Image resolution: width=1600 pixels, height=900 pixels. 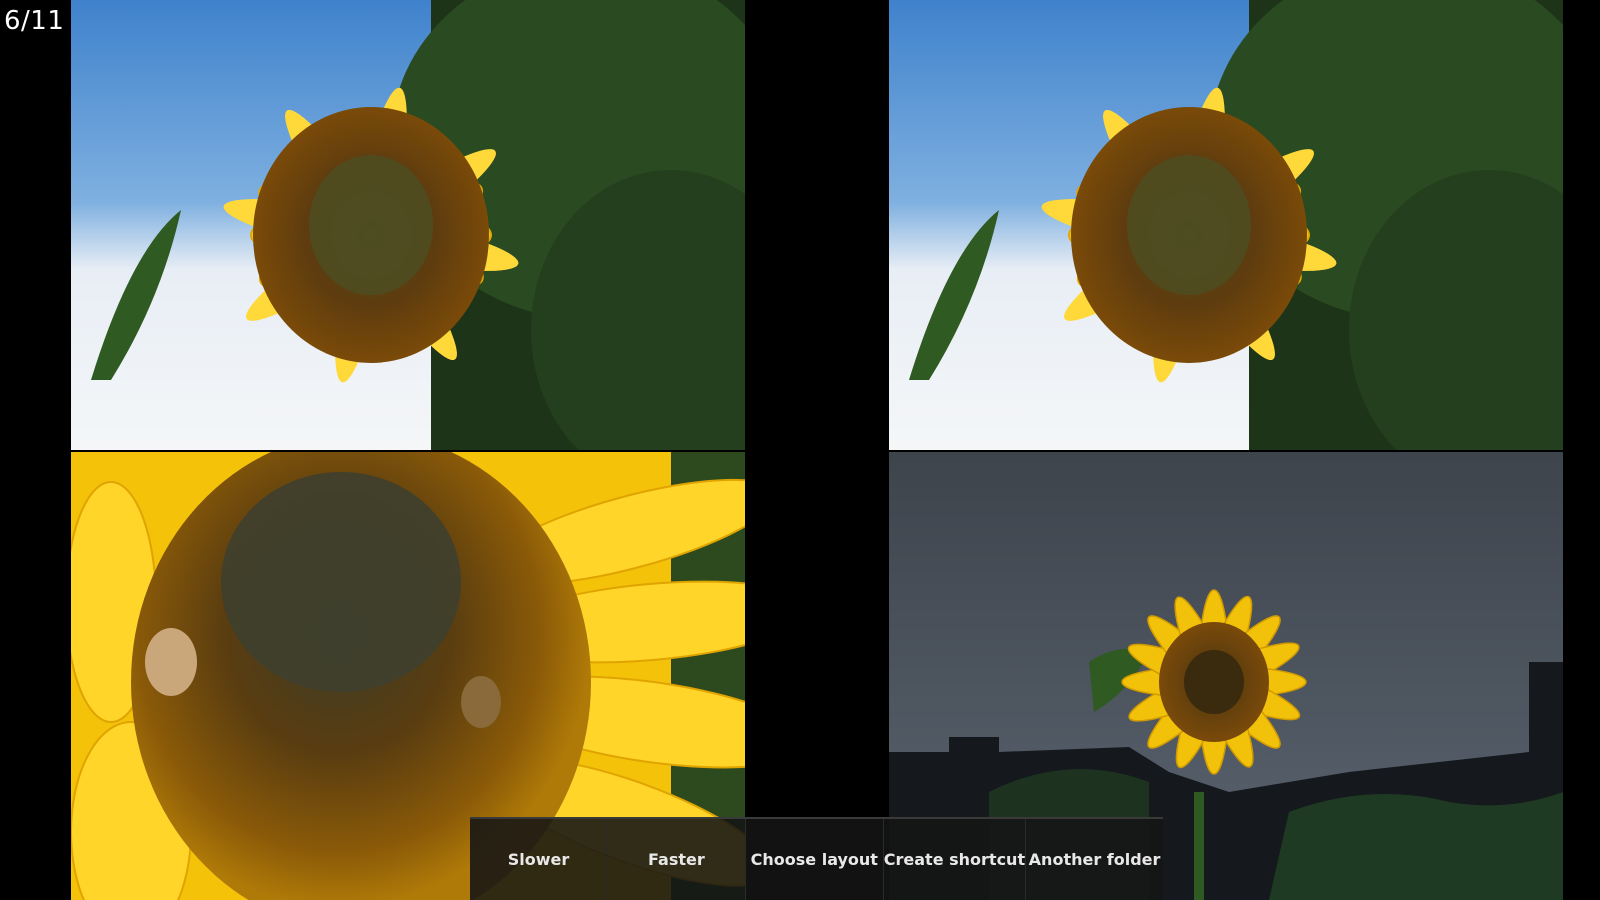 I want to click on another-folder-button: Another folder, so click(x=1094, y=859).